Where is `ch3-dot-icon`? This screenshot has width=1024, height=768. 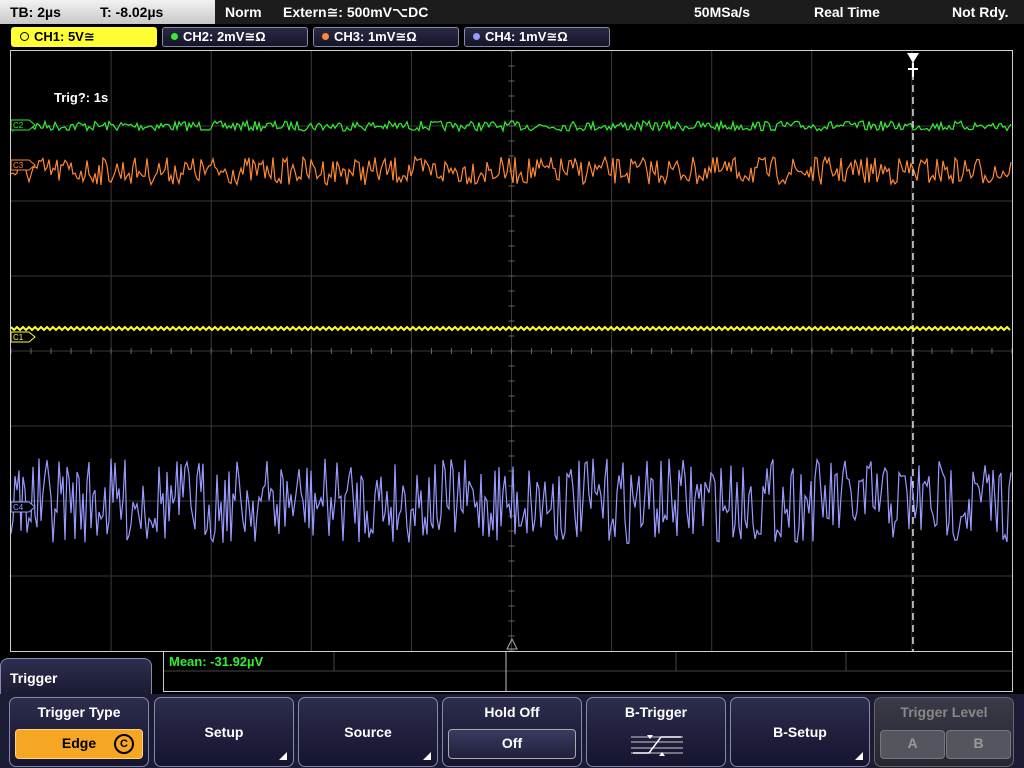
ch3-dot-icon is located at coordinates (325, 37).